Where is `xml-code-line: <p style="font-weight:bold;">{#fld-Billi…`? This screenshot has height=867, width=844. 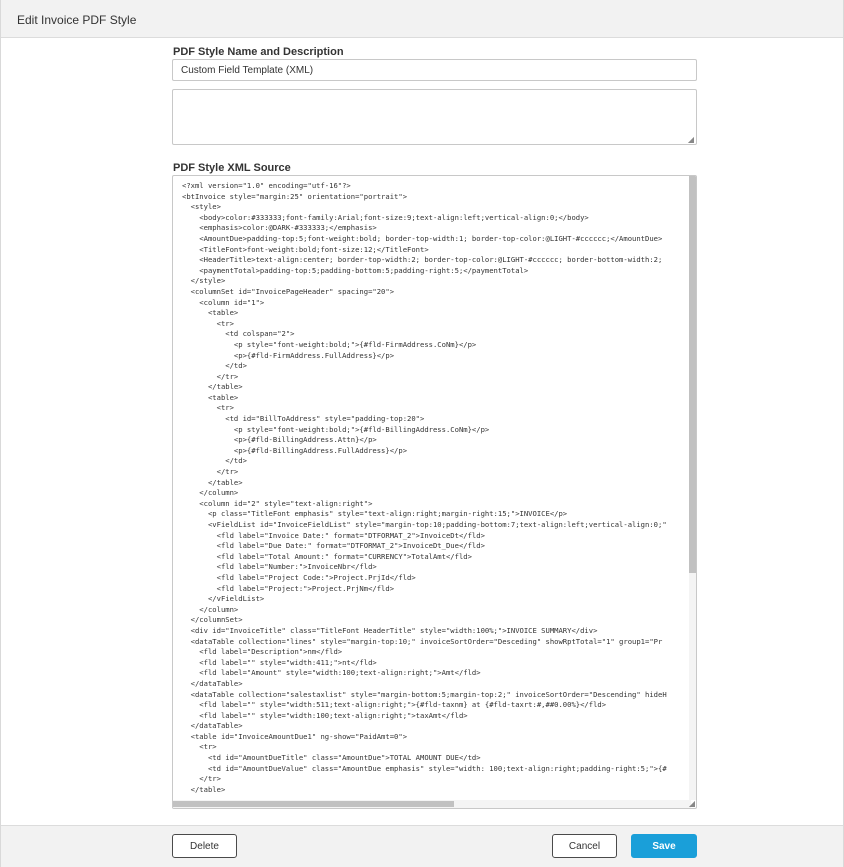 xml-code-line: <p style="font-weight:bold;">{#fld-Billi… is located at coordinates (336, 429).